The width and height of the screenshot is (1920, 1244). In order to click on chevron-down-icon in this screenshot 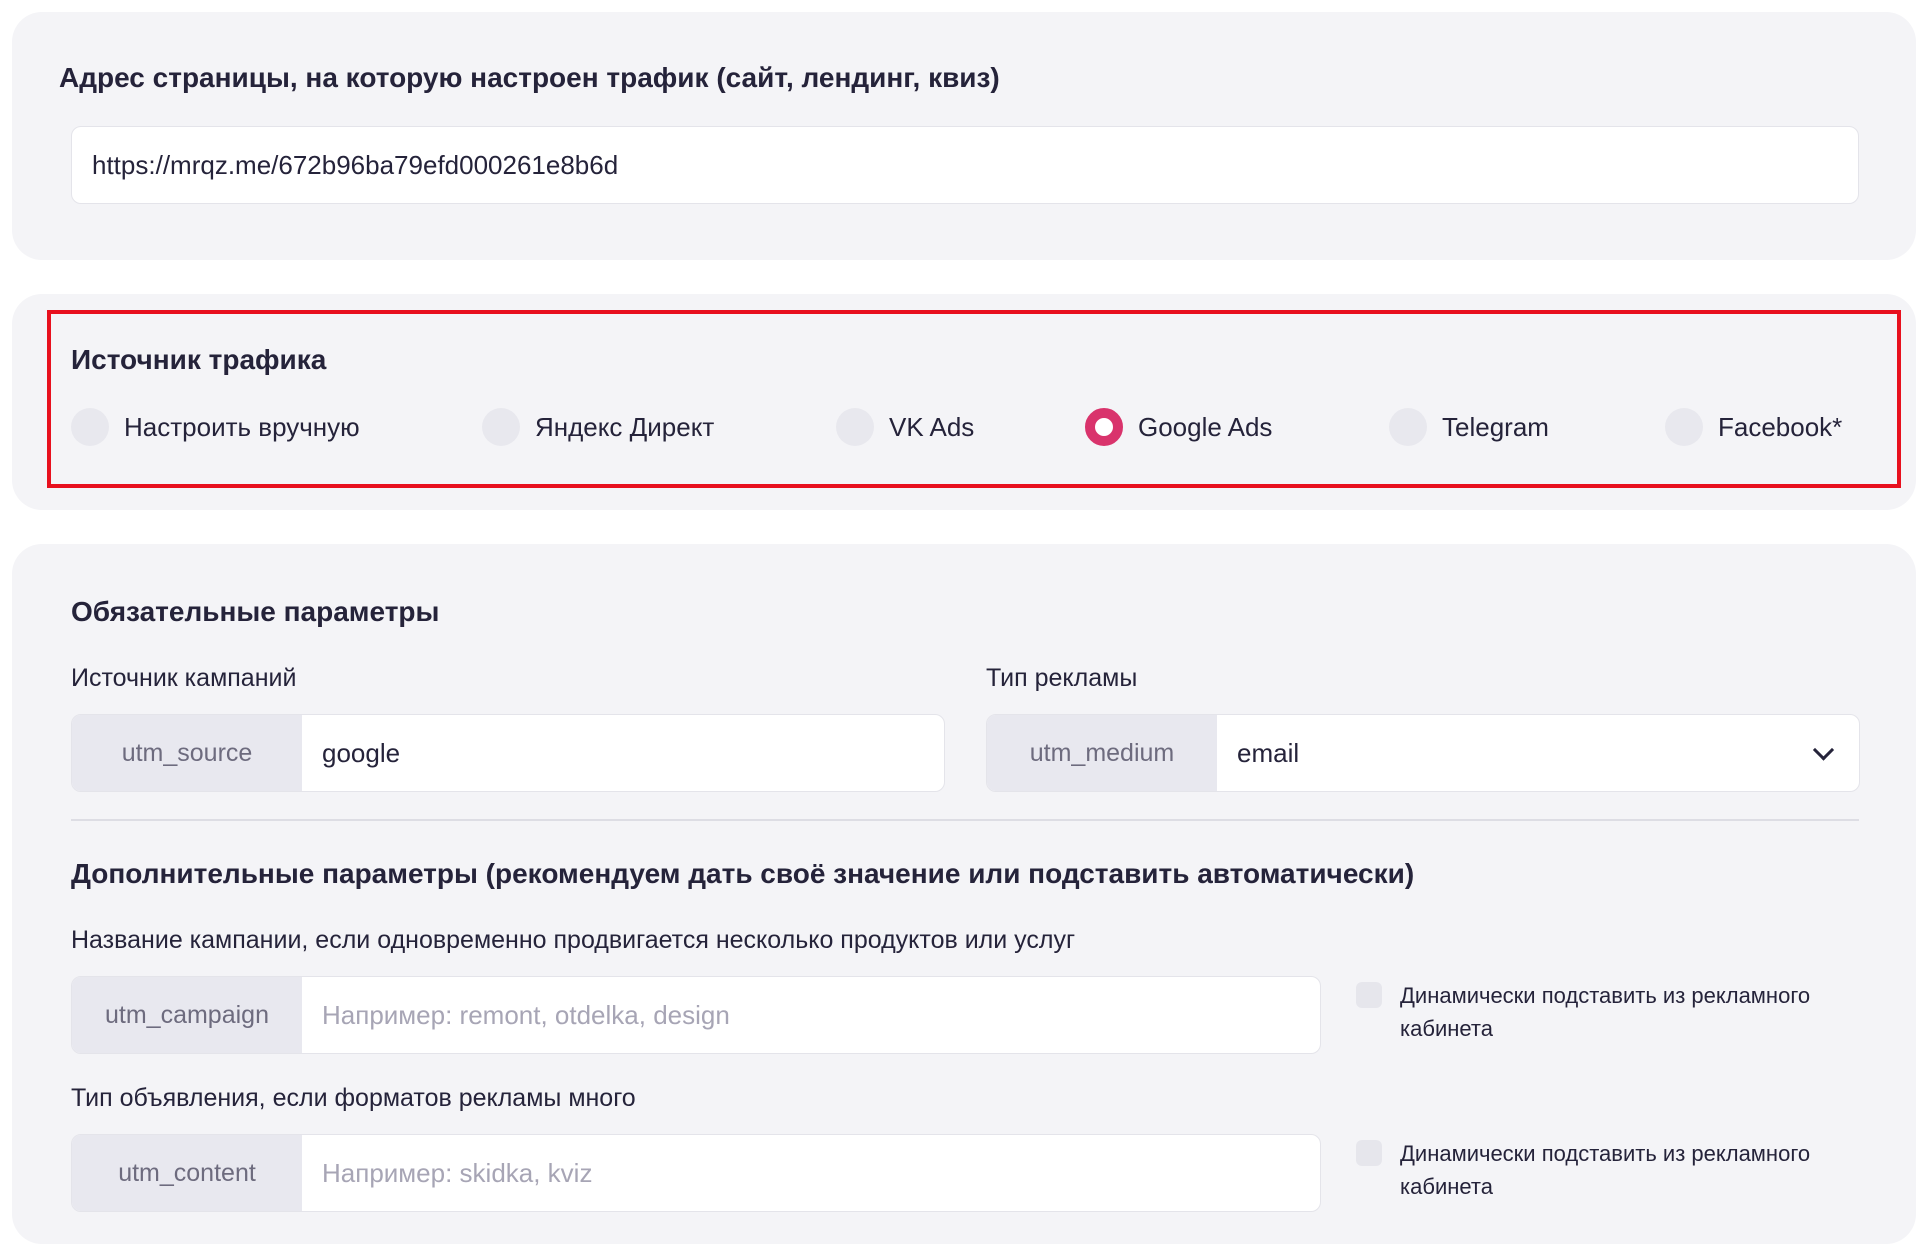, I will do `click(1823, 750)`.